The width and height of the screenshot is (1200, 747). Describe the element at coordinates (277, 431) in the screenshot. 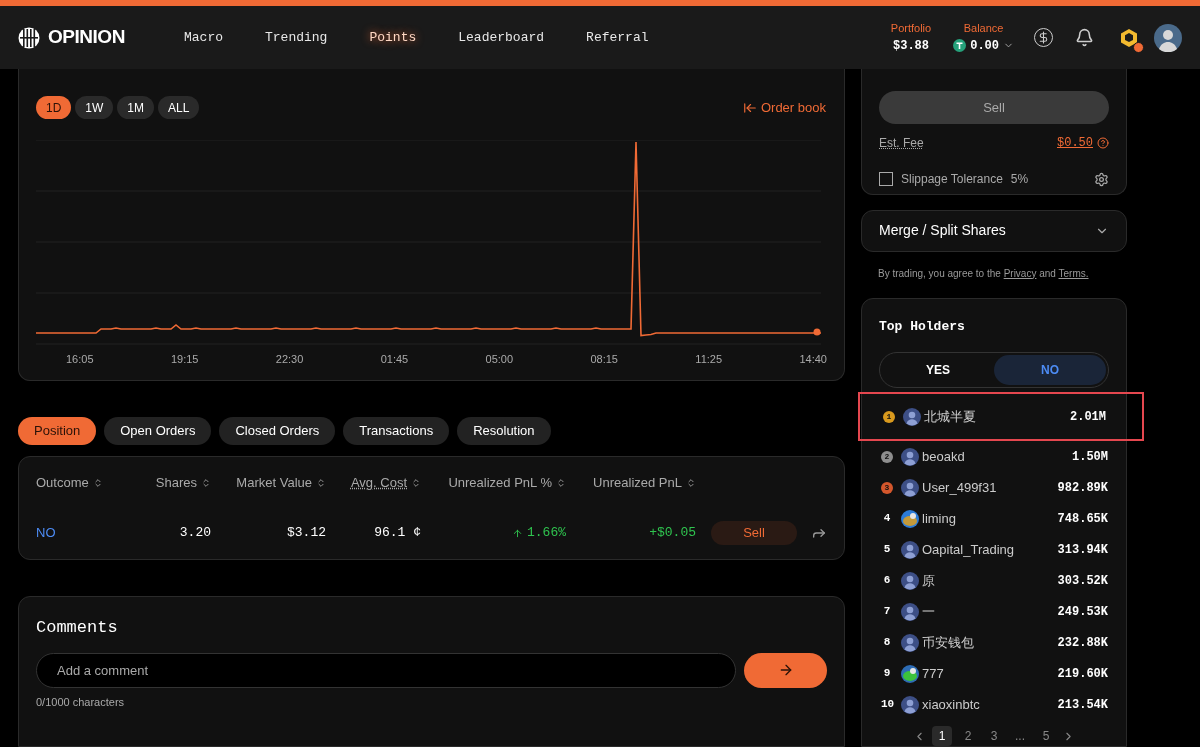

I see `position-tab: Closed Orders` at that location.